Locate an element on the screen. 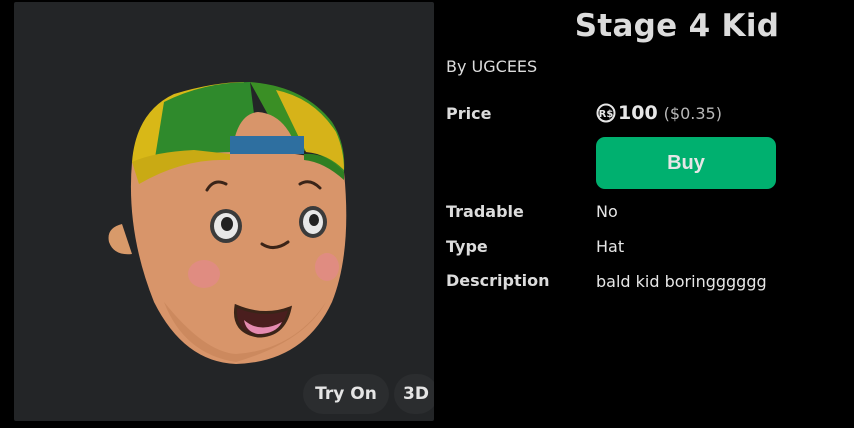  price-amount: 100 is located at coordinates (638, 113).